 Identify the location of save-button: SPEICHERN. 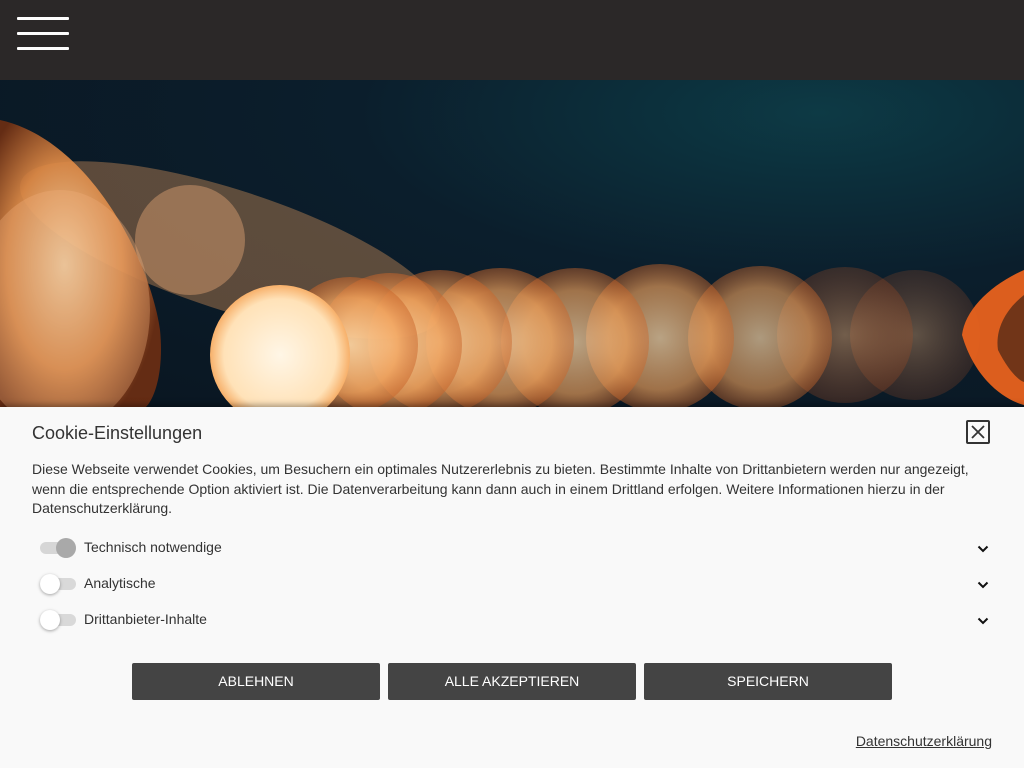
(768, 681).